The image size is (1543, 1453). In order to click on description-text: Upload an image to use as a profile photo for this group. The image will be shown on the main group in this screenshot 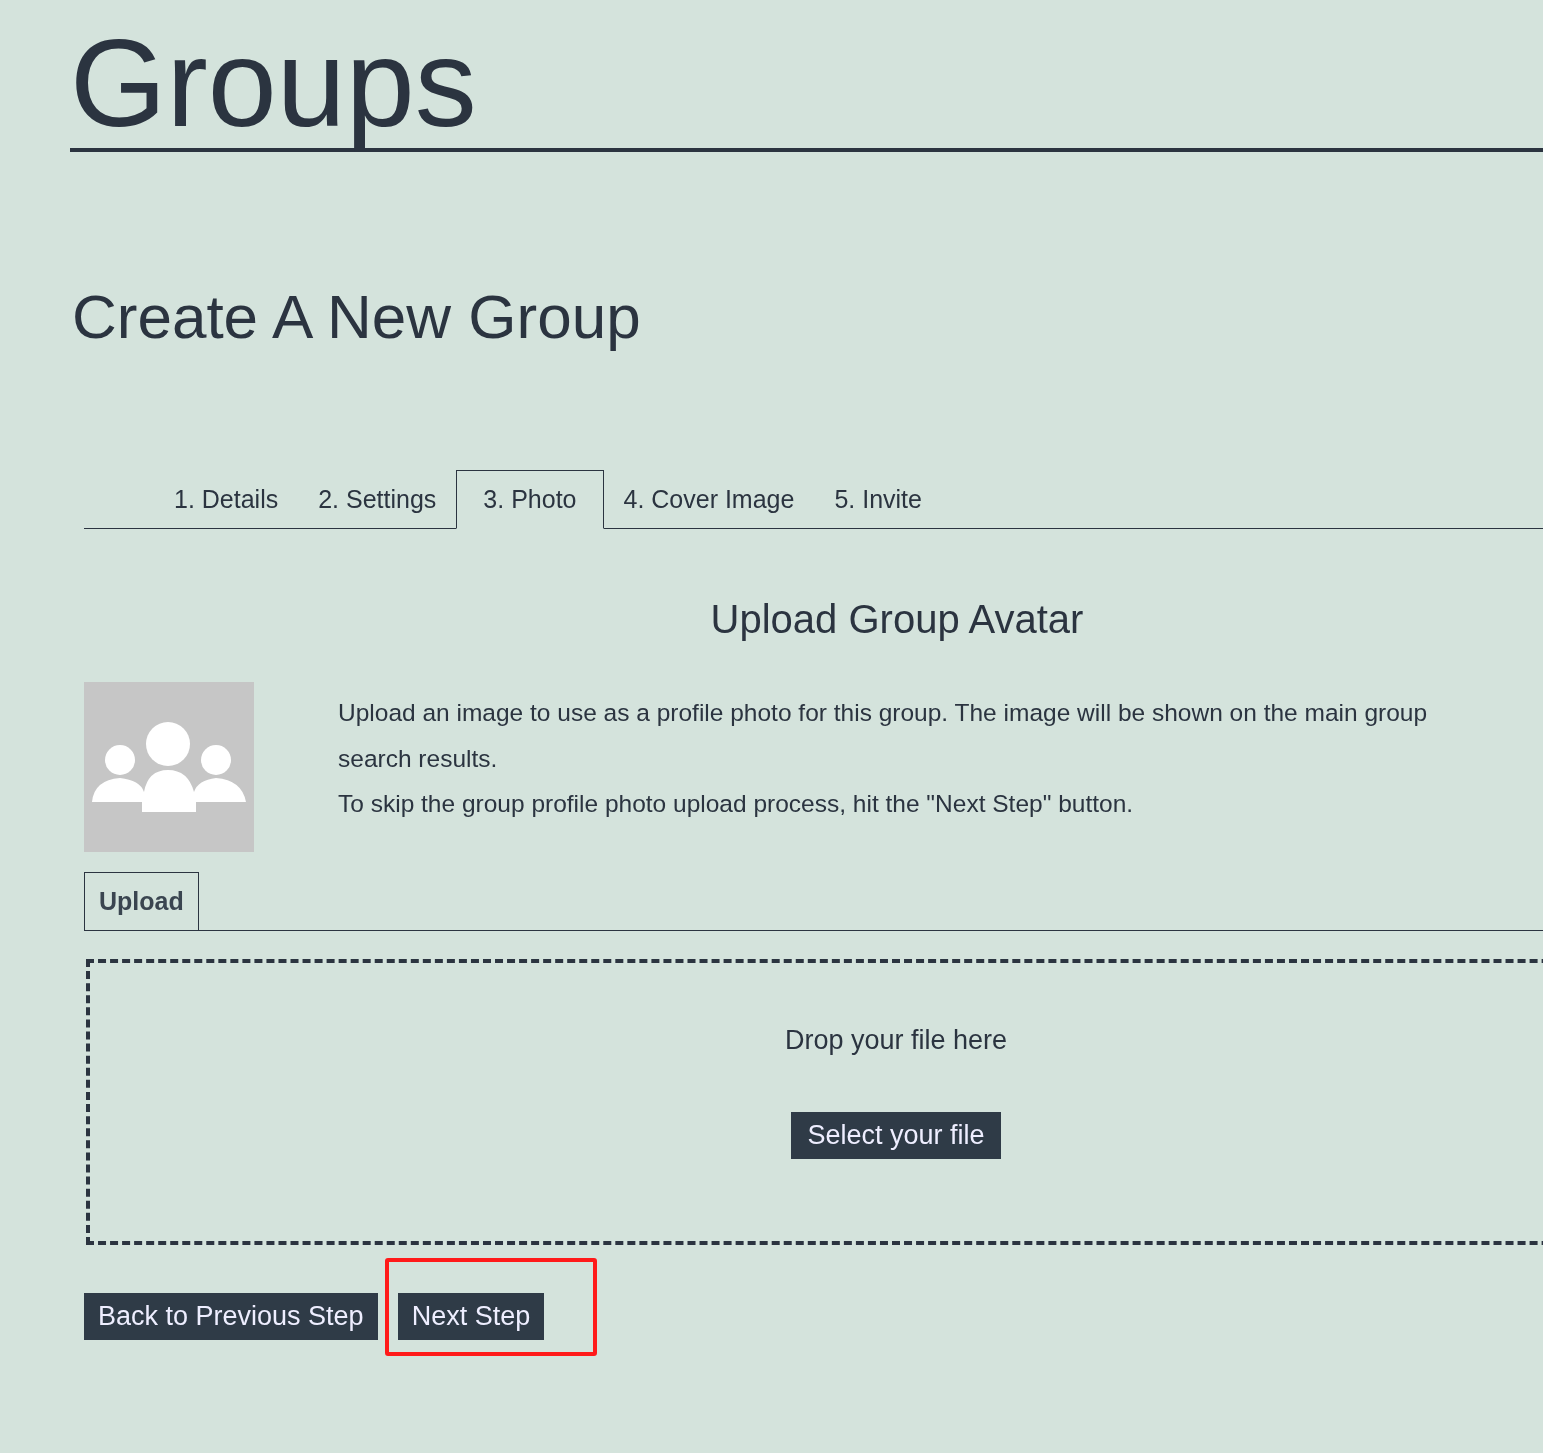, I will do `click(883, 713)`.